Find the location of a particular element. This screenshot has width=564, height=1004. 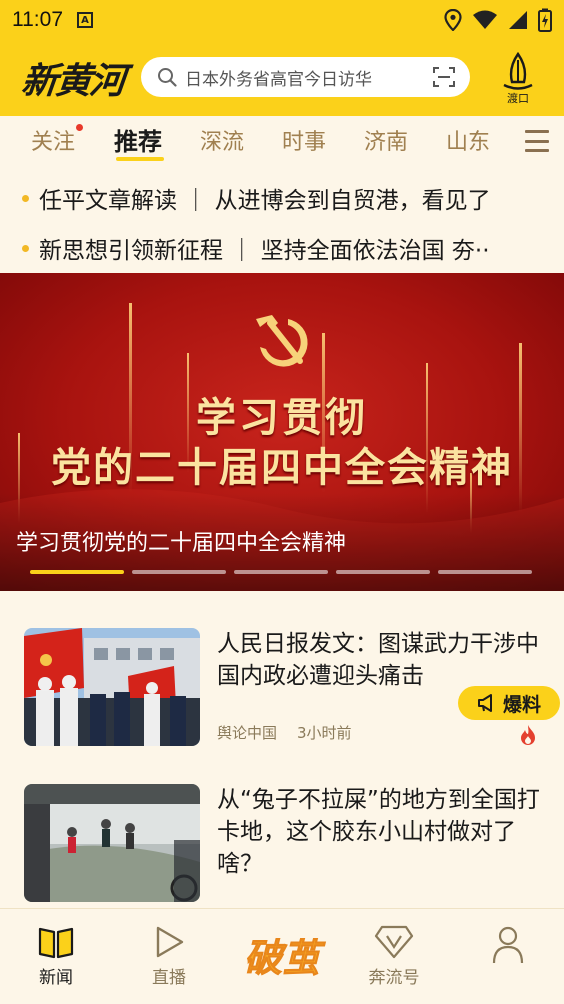

megaphone-icon is located at coordinates (484, 703).